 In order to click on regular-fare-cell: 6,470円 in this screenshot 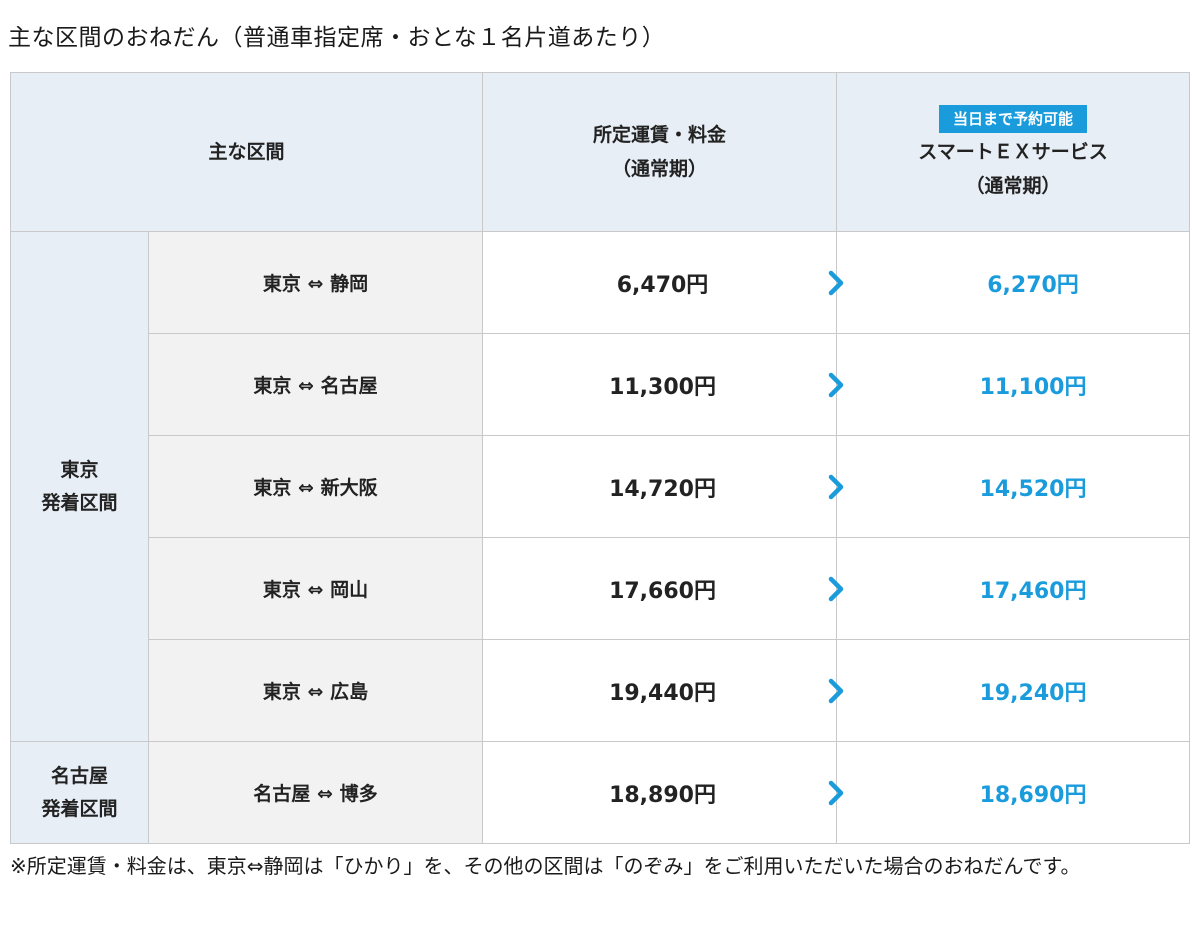, I will do `click(663, 282)`.